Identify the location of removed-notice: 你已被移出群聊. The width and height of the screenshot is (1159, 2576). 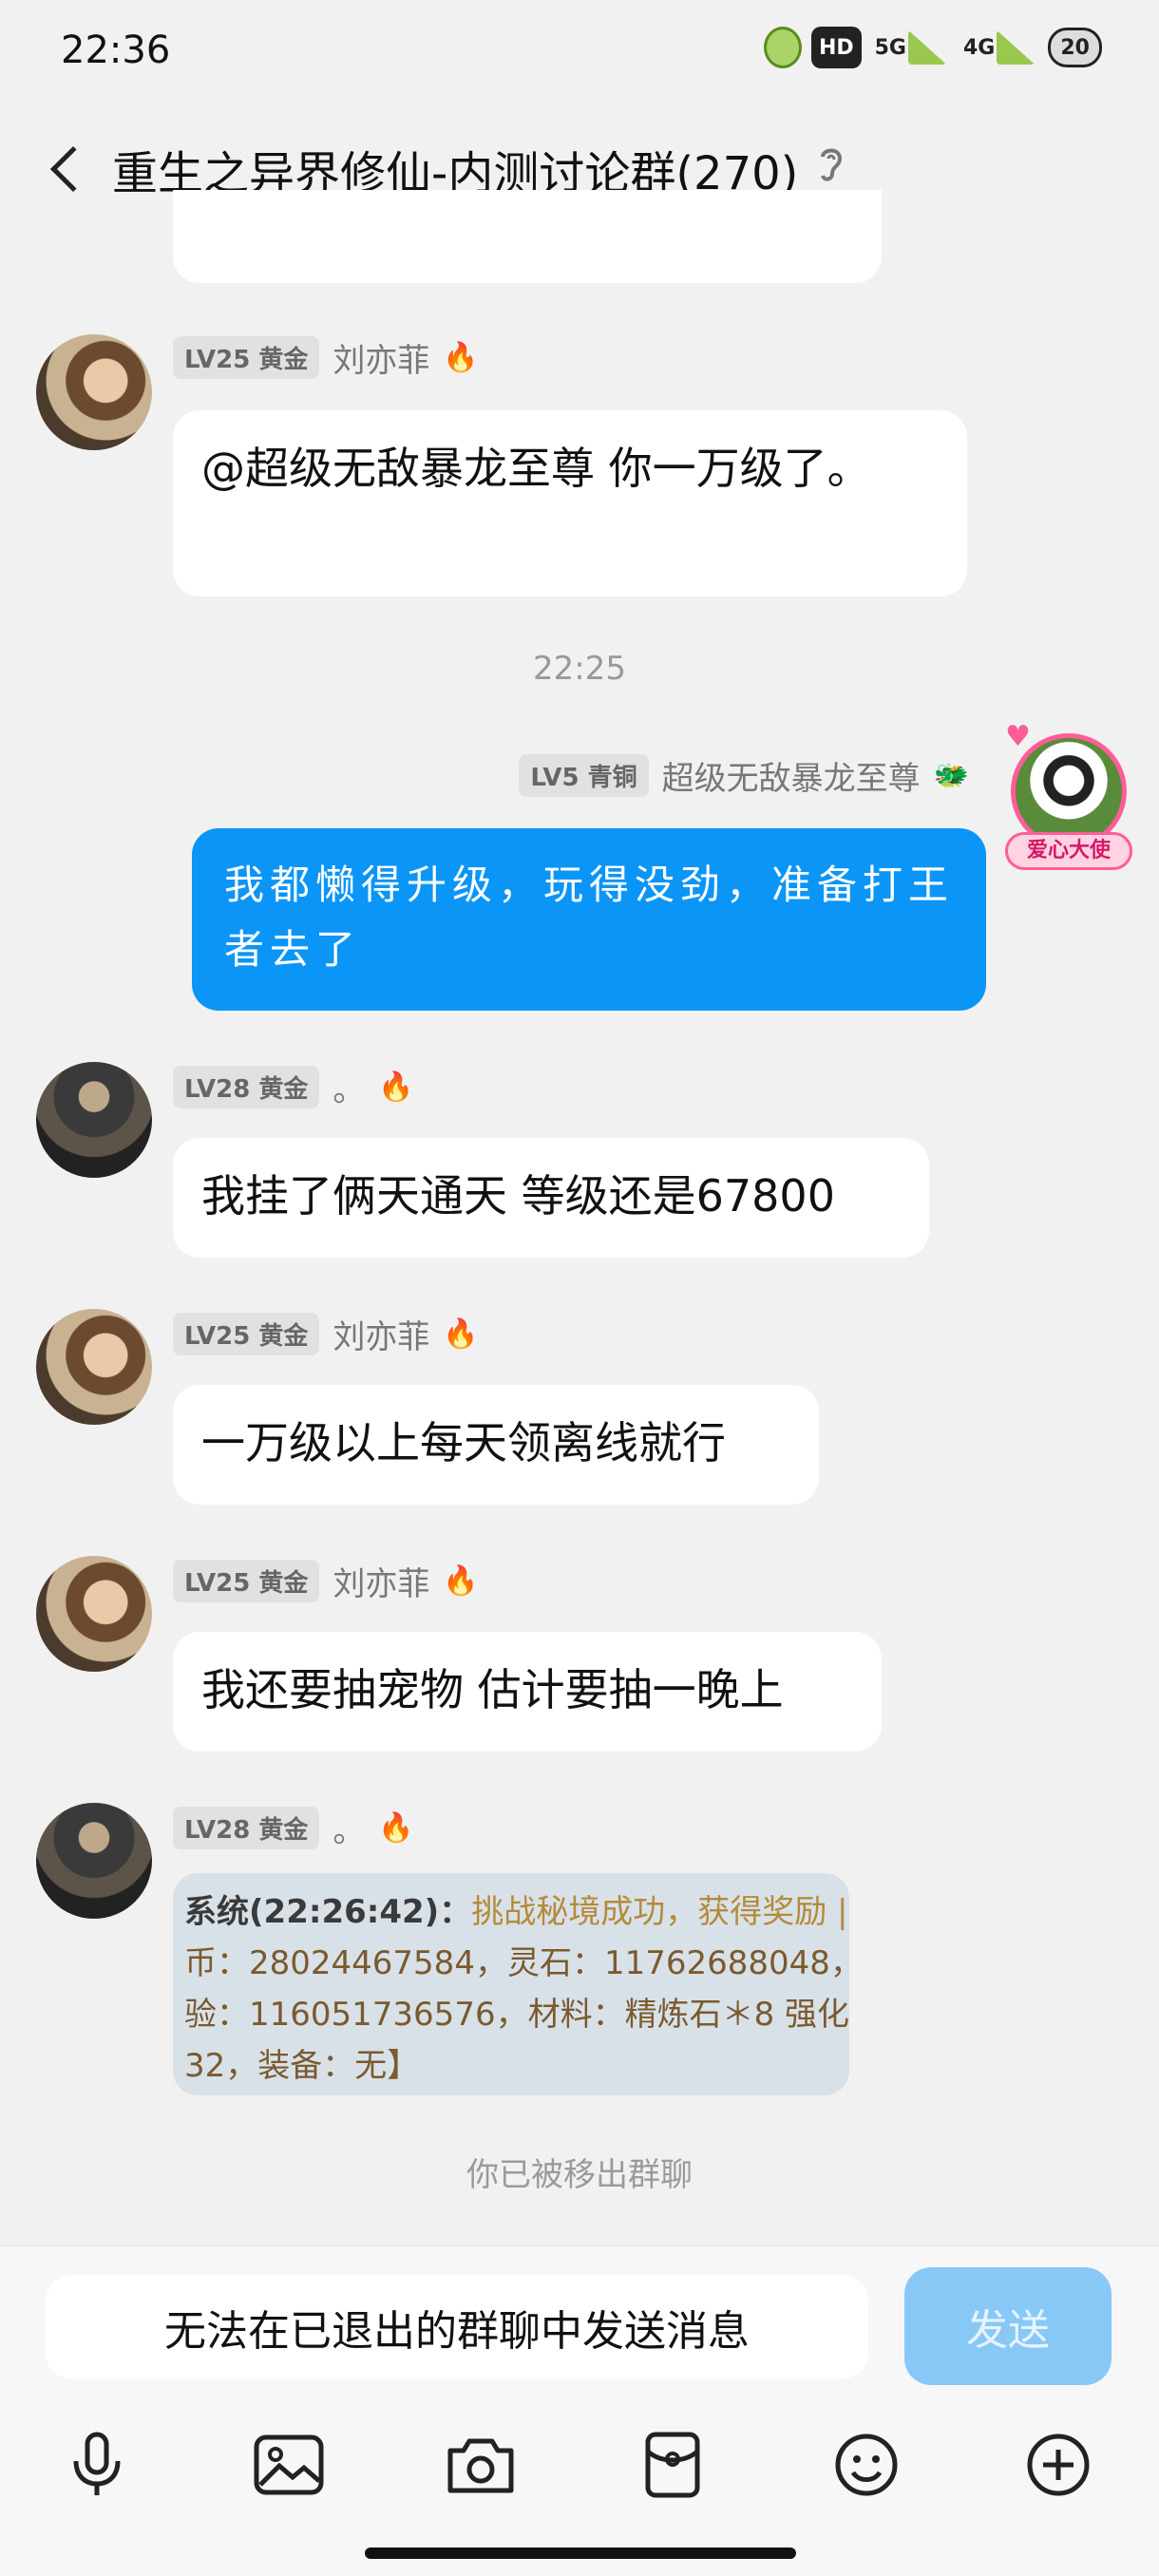
(579, 2175).